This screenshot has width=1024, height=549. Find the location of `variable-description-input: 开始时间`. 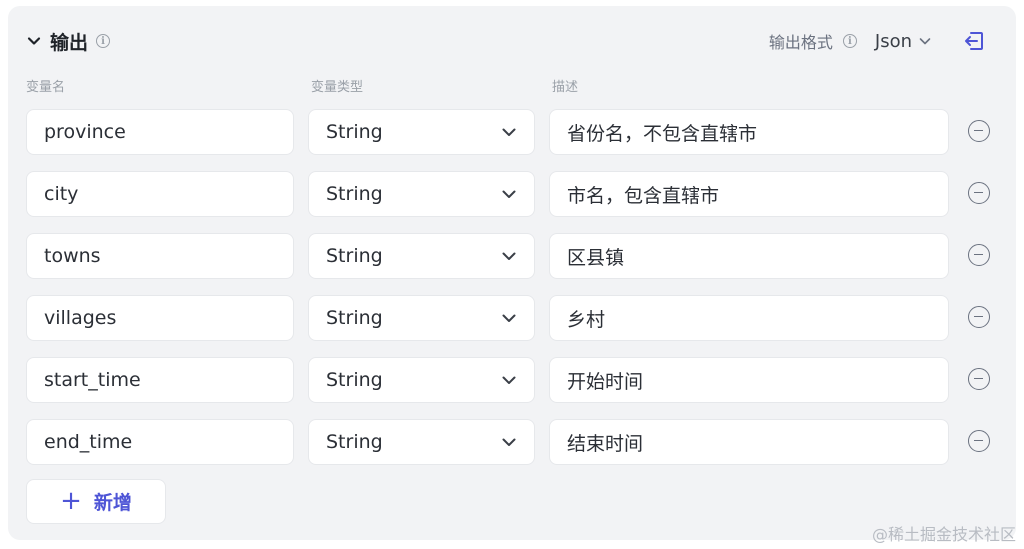

variable-description-input: 开始时间 is located at coordinates (749, 380).